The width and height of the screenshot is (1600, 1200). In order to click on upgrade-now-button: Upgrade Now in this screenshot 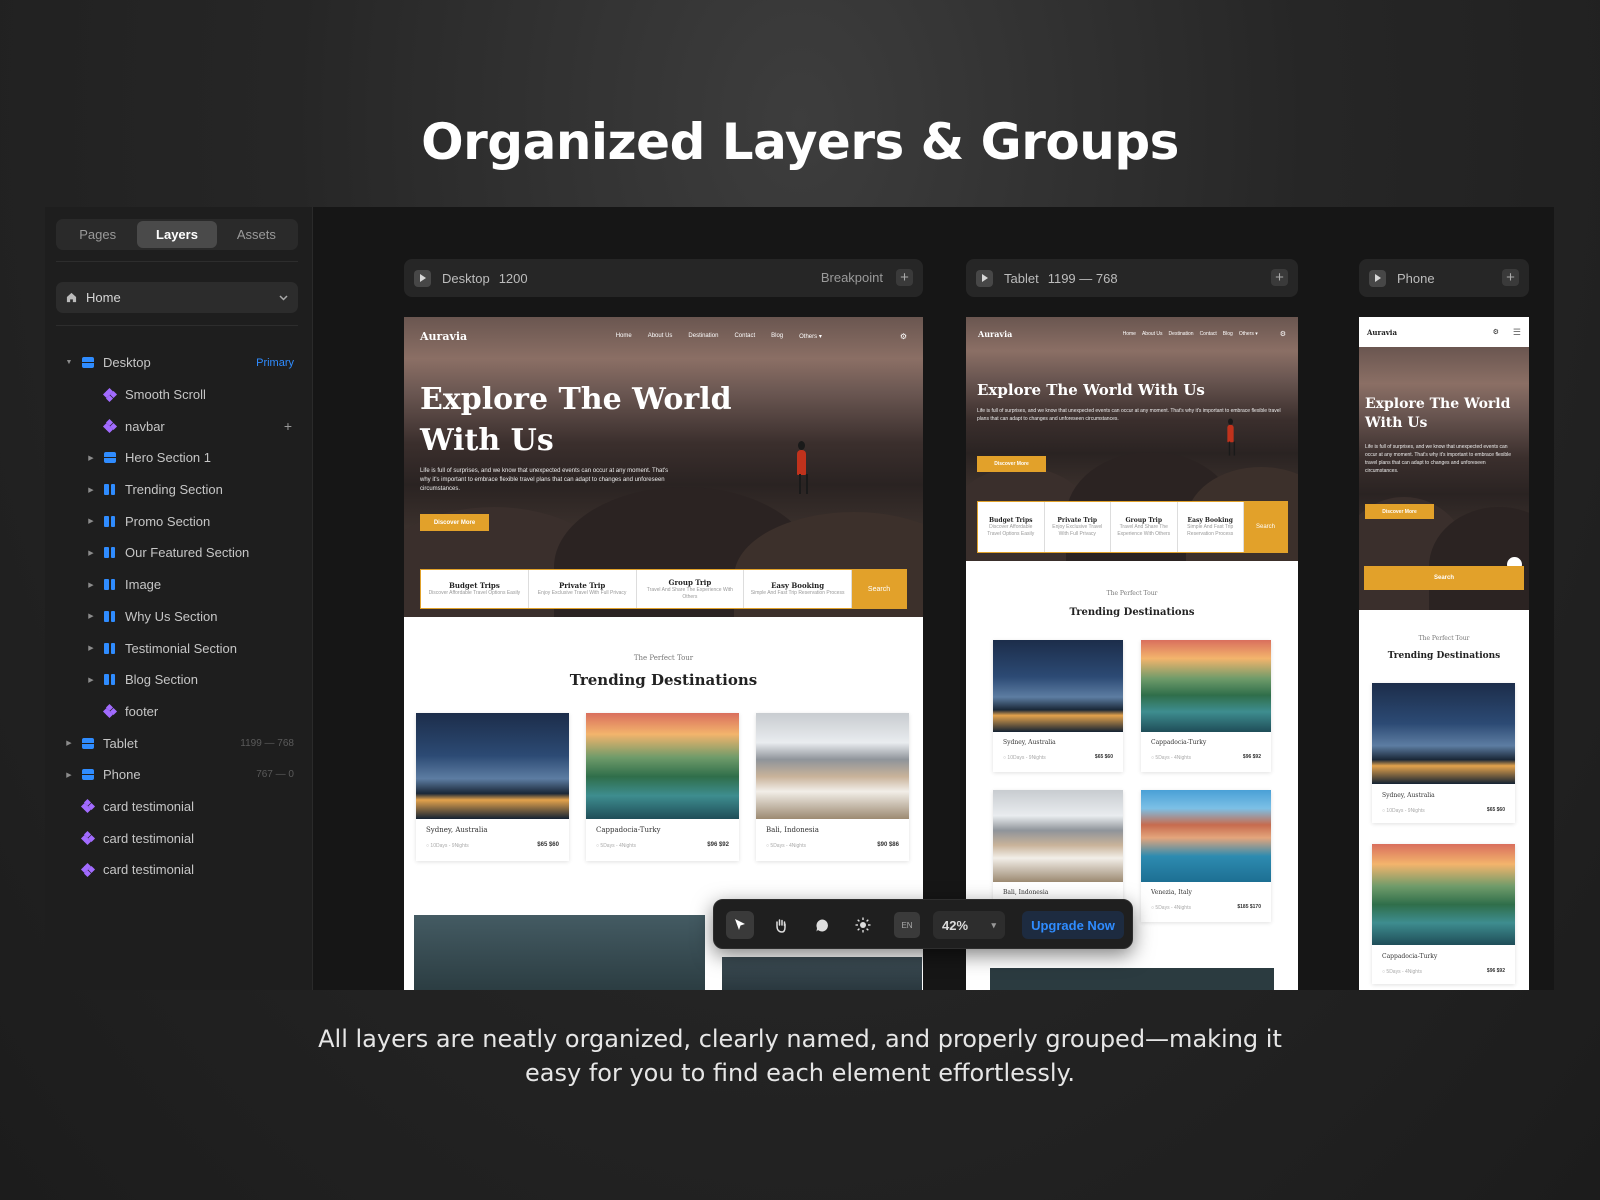, I will do `click(1073, 925)`.